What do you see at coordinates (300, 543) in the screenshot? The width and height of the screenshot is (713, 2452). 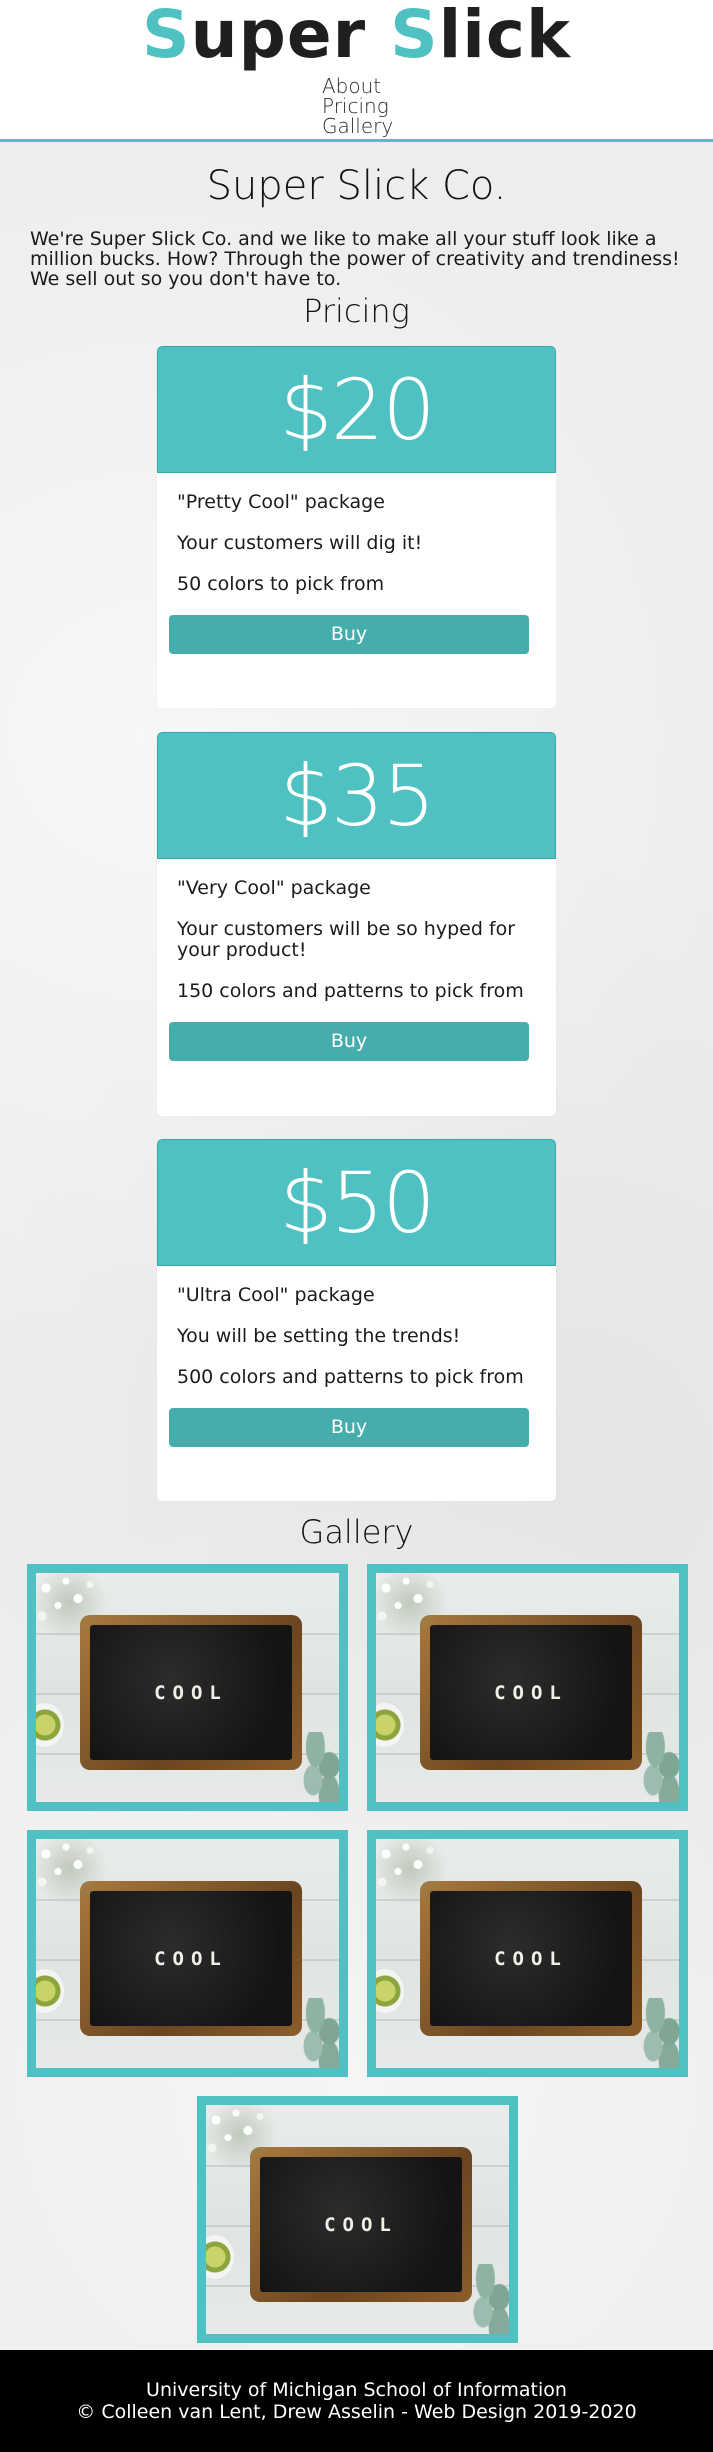 I see `feature-item: Your customers will dig it!` at bounding box center [300, 543].